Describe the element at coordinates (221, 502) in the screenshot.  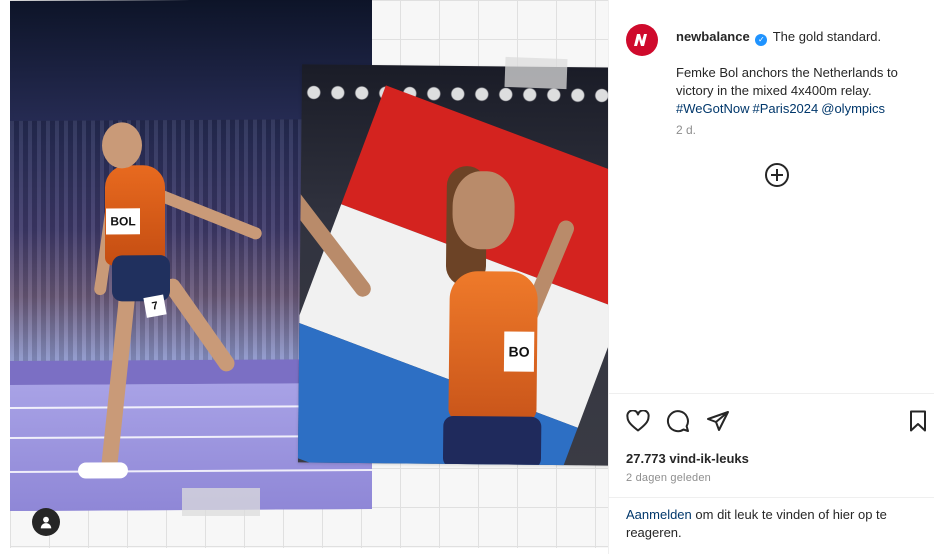
I see `tape-bottom` at that location.